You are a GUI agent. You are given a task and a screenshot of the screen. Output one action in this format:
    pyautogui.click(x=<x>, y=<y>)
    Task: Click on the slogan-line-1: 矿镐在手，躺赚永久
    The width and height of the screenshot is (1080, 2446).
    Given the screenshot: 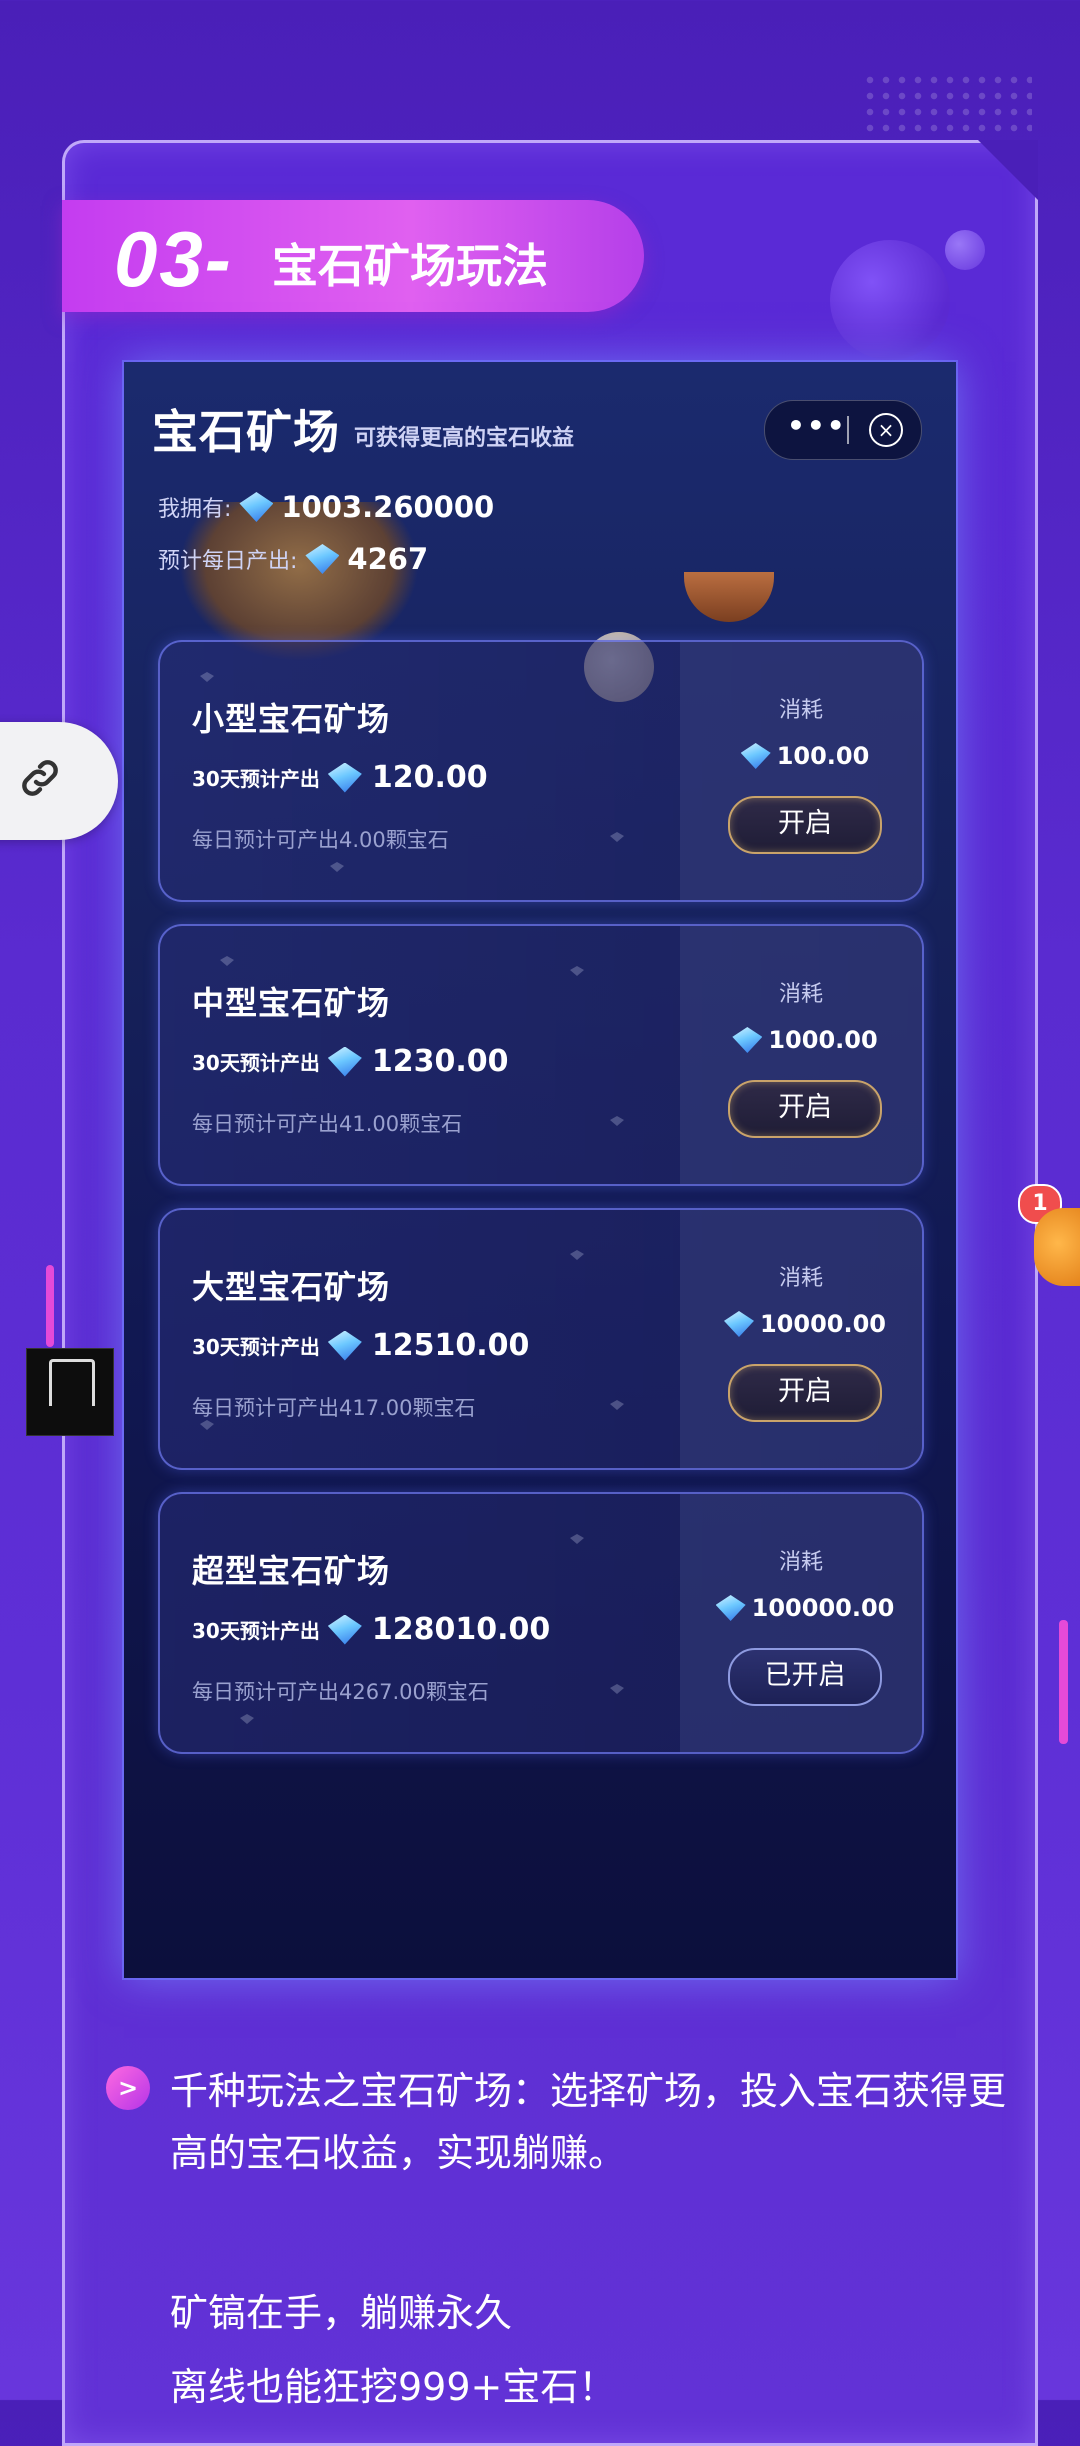 What is the action you would take?
    pyautogui.click(x=341, y=2313)
    